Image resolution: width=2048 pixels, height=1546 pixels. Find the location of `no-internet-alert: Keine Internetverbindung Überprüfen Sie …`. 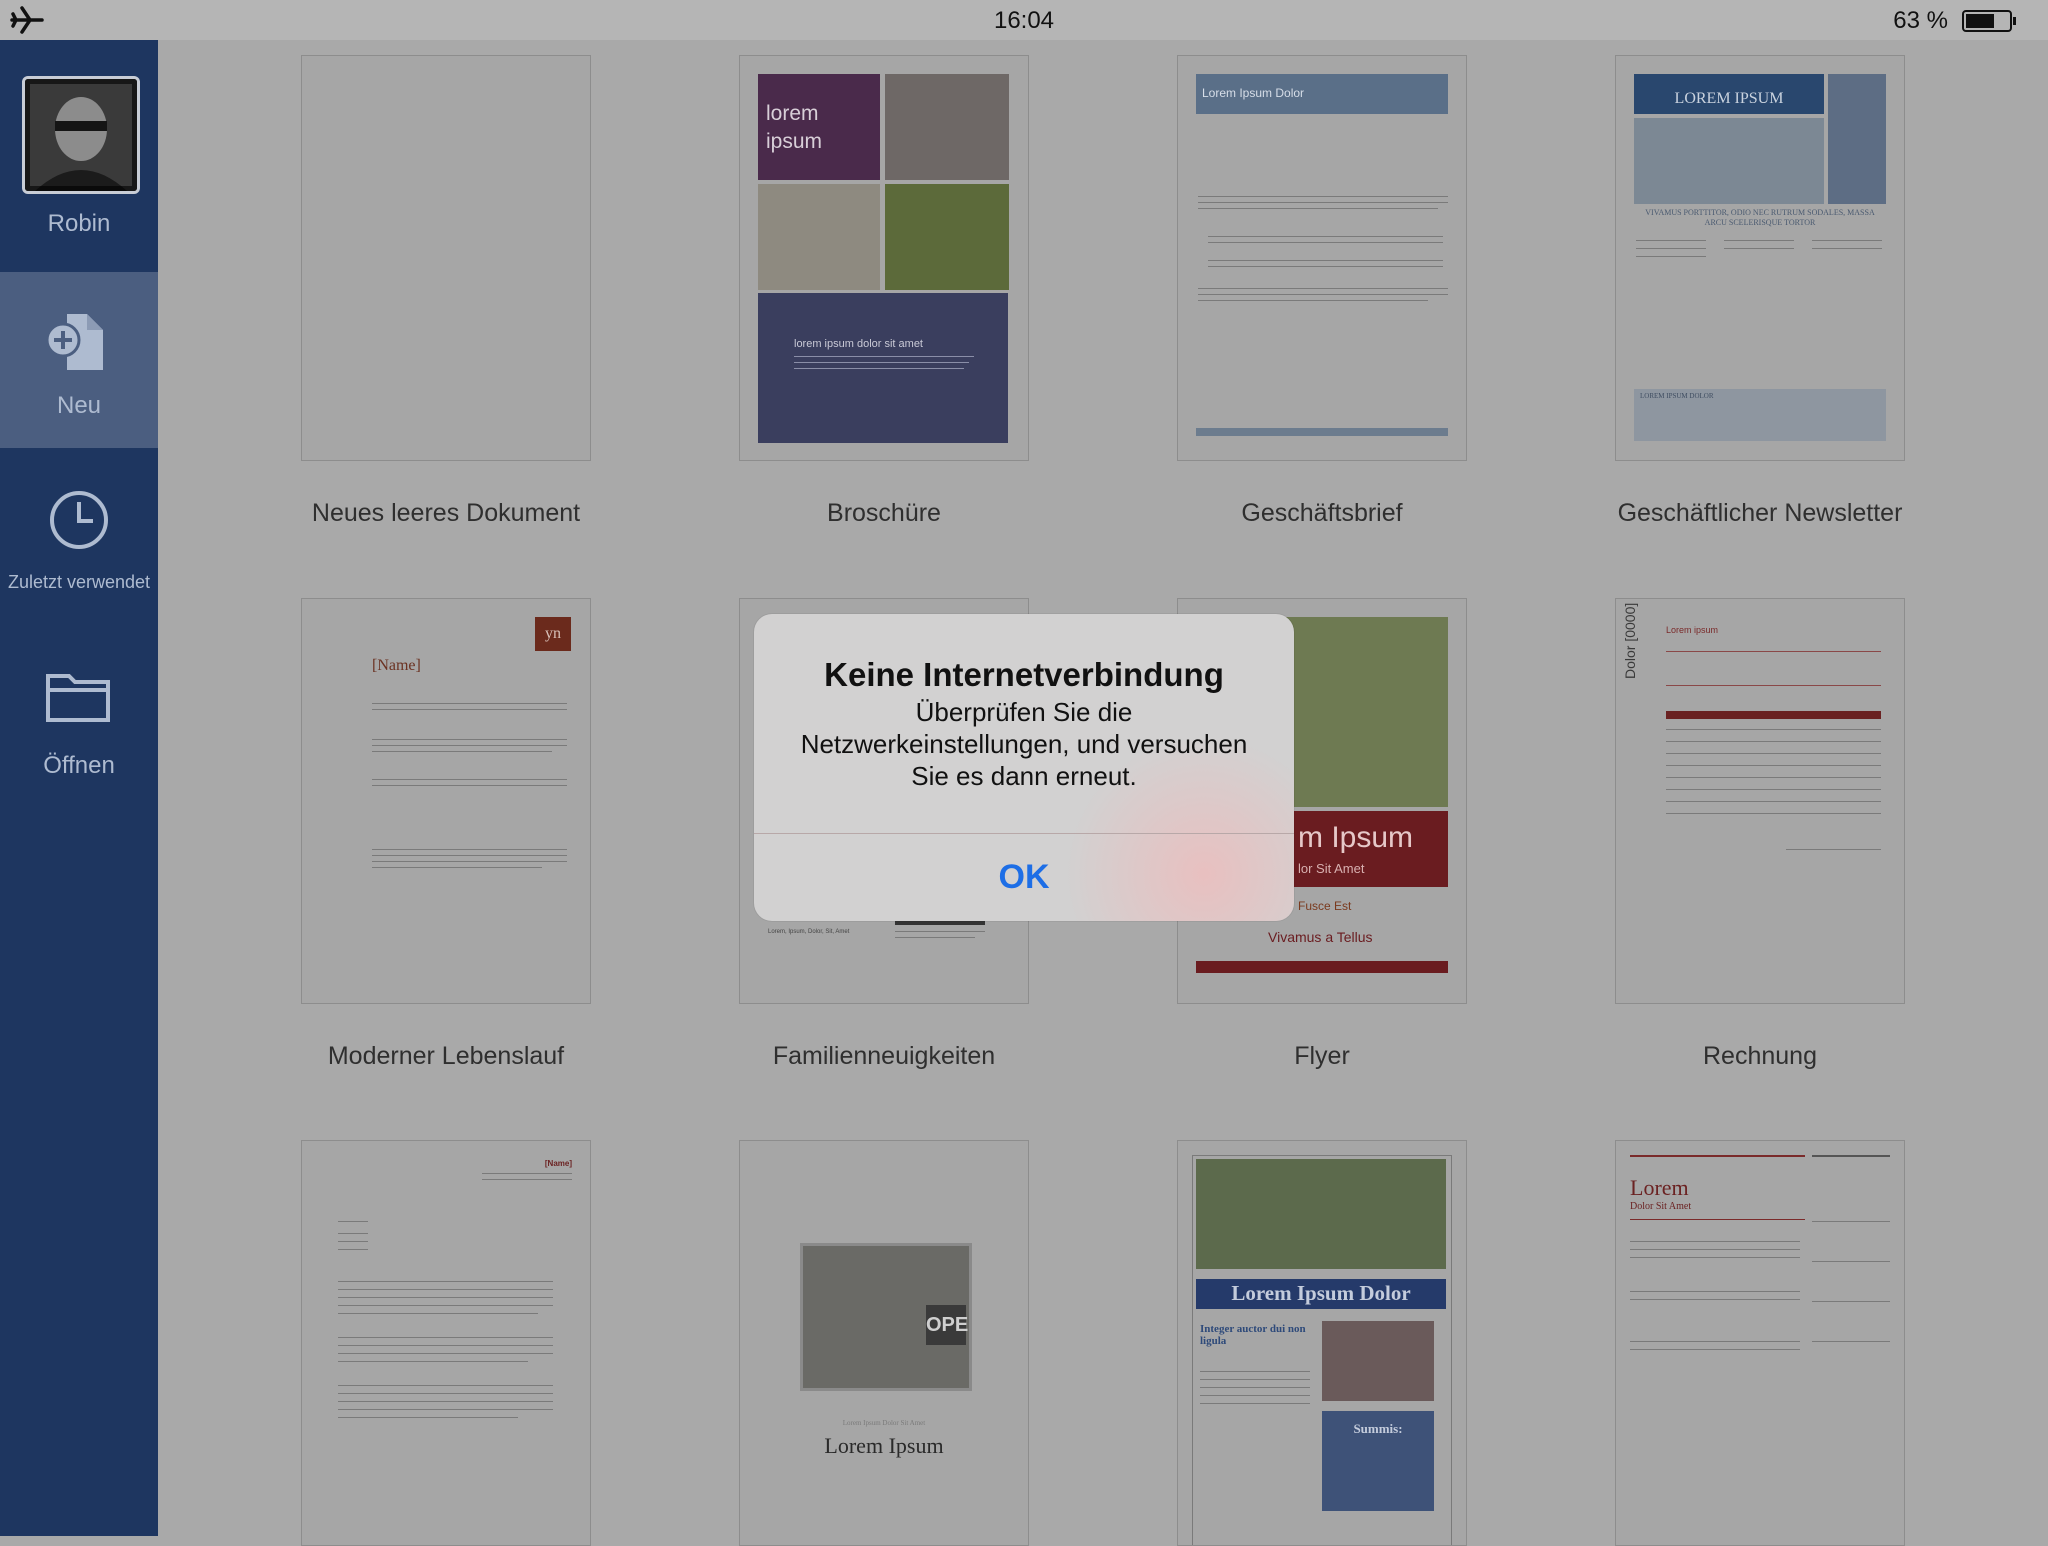

no-internet-alert: Keine Internetverbindung Überprüfen Sie … is located at coordinates (1024, 767).